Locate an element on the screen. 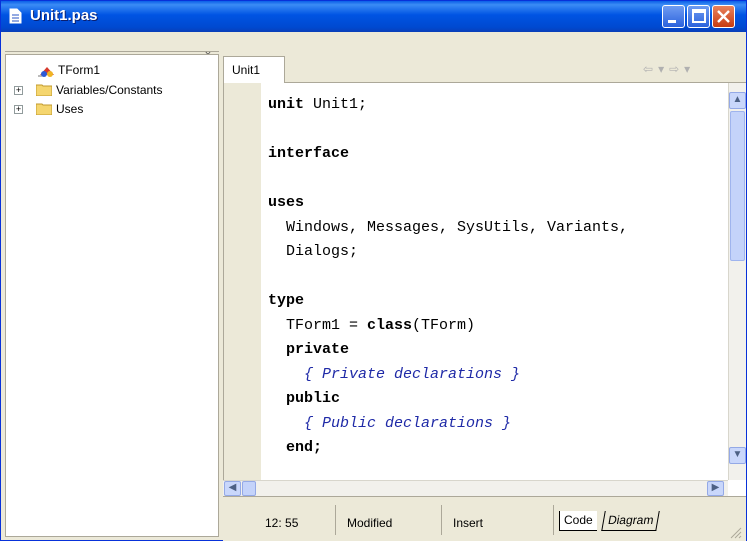  code-comment: { Private declarations } is located at coordinates (394, 374).